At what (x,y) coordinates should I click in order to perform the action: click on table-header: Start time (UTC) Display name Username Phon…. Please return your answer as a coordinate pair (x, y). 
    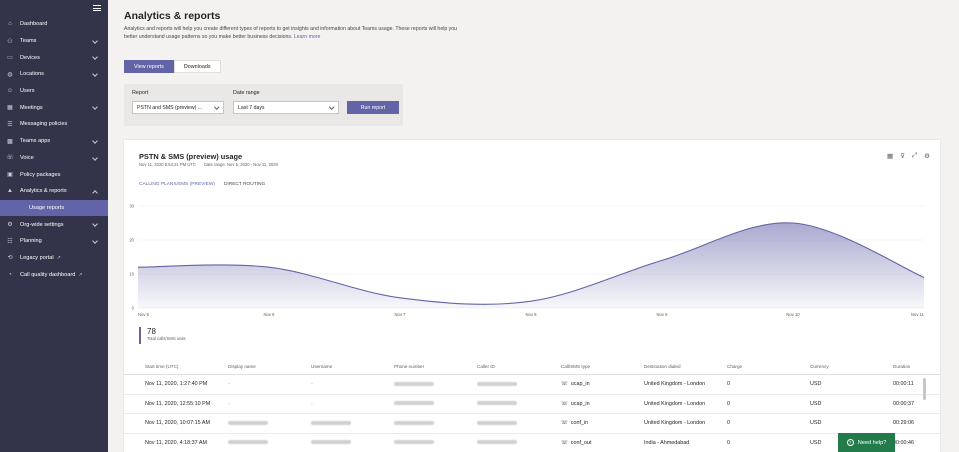
    Looking at the image, I should click on (532, 366).